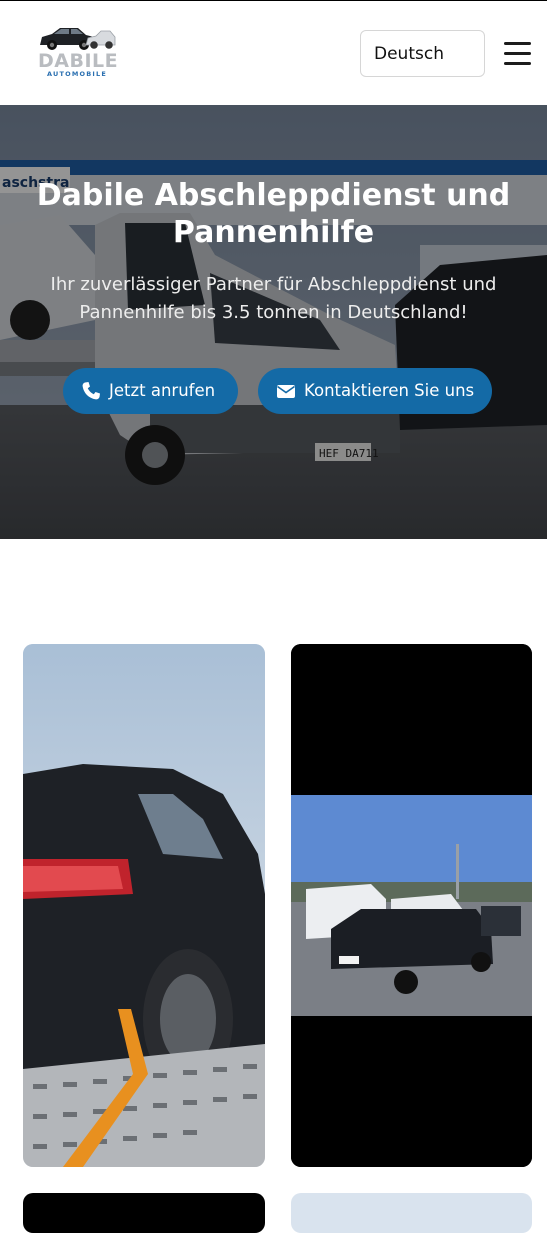  What do you see at coordinates (78, 61) in the screenshot?
I see `logo-name: DABILE` at bounding box center [78, 61].